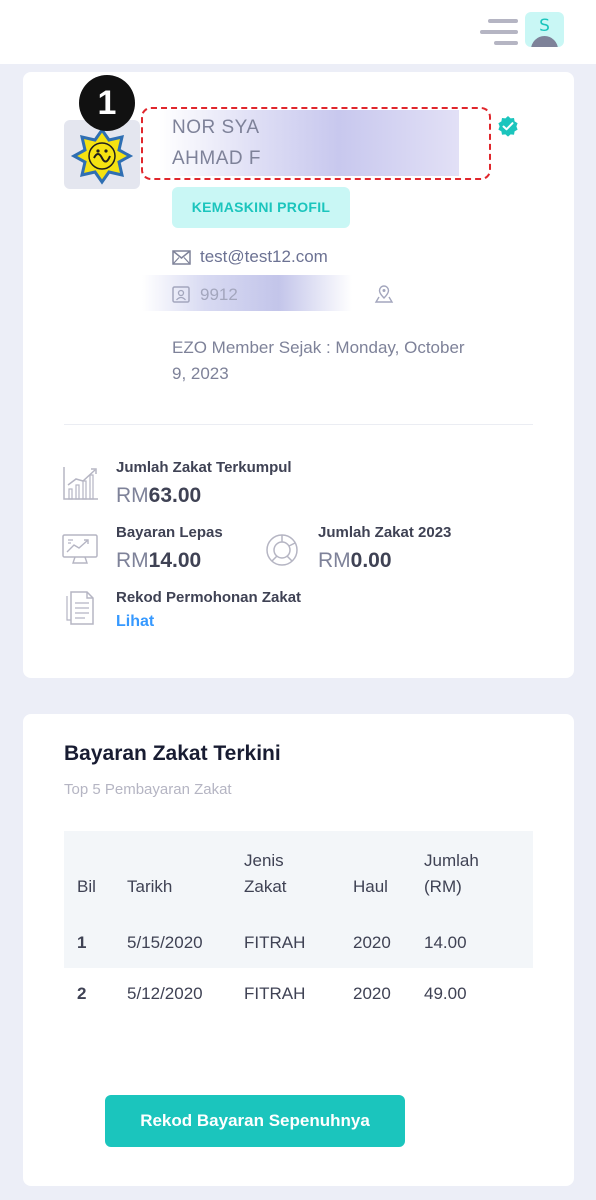  I want to click on top-bar: S, so click(298, 32).